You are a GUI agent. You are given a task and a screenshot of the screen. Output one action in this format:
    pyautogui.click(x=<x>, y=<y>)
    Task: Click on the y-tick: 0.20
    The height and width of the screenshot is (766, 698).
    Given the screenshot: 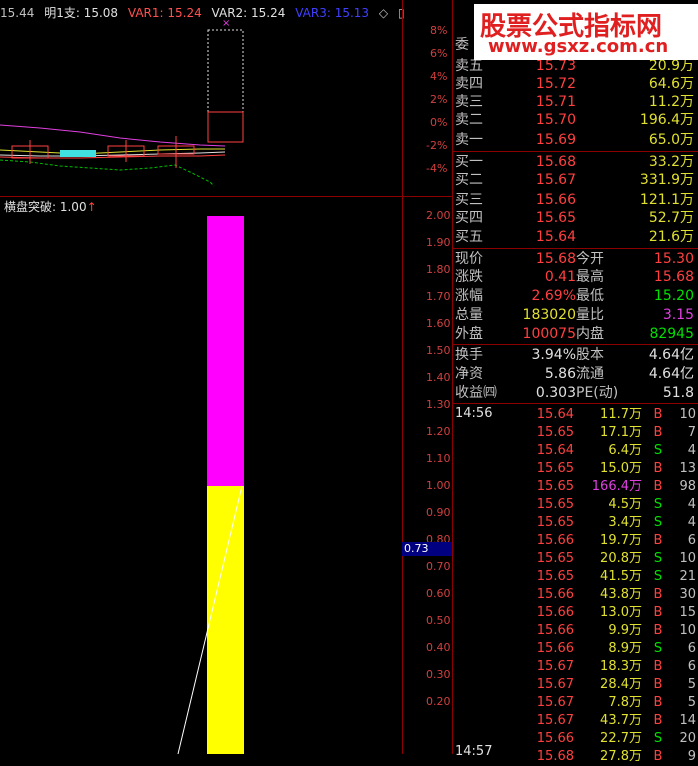 What is the action you would take?
    pyautogui.click(x=438, y=701)
    